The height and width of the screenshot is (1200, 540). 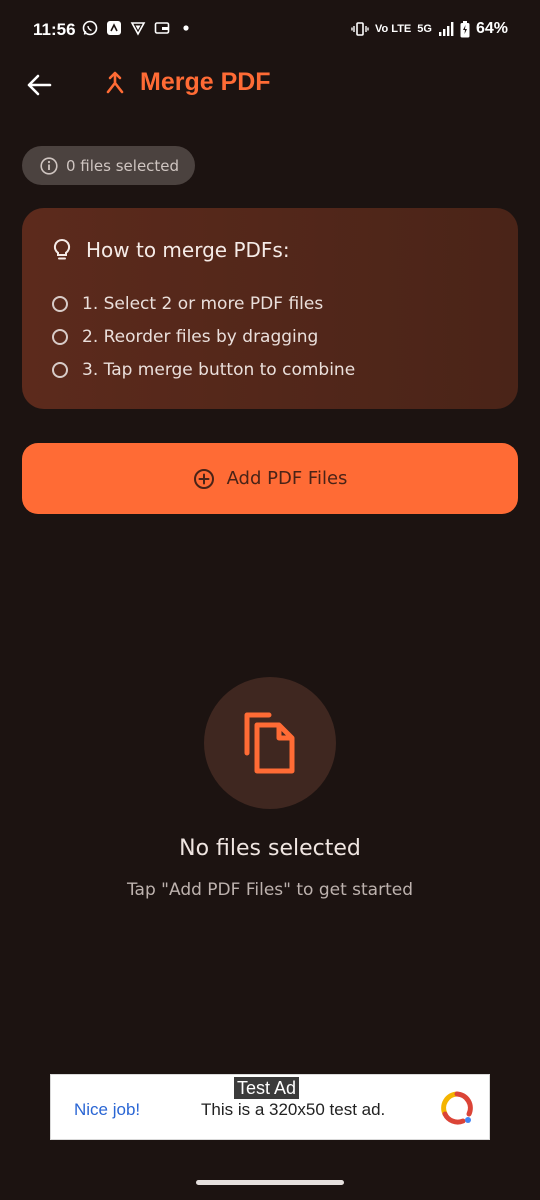 What do you see at coordinates (287, 478) in the screenshot?
I see `add-pdf-files-label: Add PDF Files` at bounding box center [287, 478].